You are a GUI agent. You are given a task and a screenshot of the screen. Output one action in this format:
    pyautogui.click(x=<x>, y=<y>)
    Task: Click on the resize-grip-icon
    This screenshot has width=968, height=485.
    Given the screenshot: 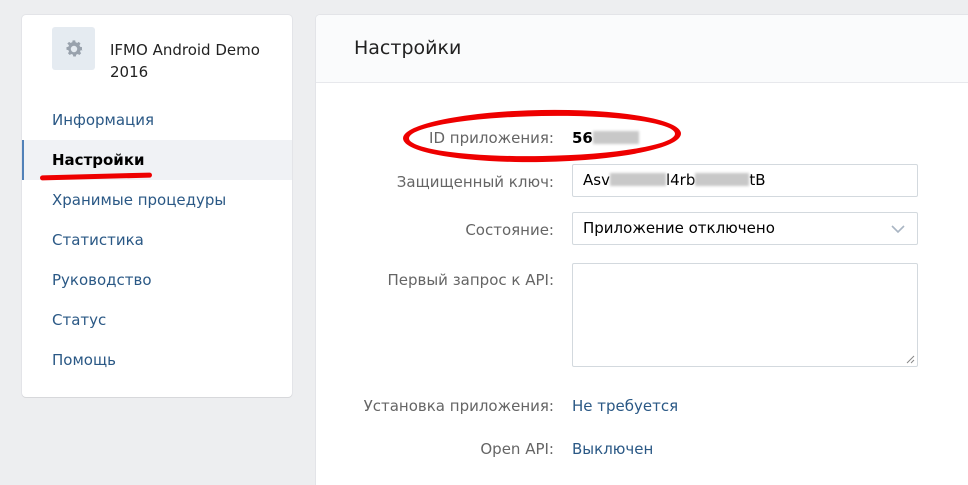 What is the action you would take?
    pyautogui.click(x=910, y=359)
    